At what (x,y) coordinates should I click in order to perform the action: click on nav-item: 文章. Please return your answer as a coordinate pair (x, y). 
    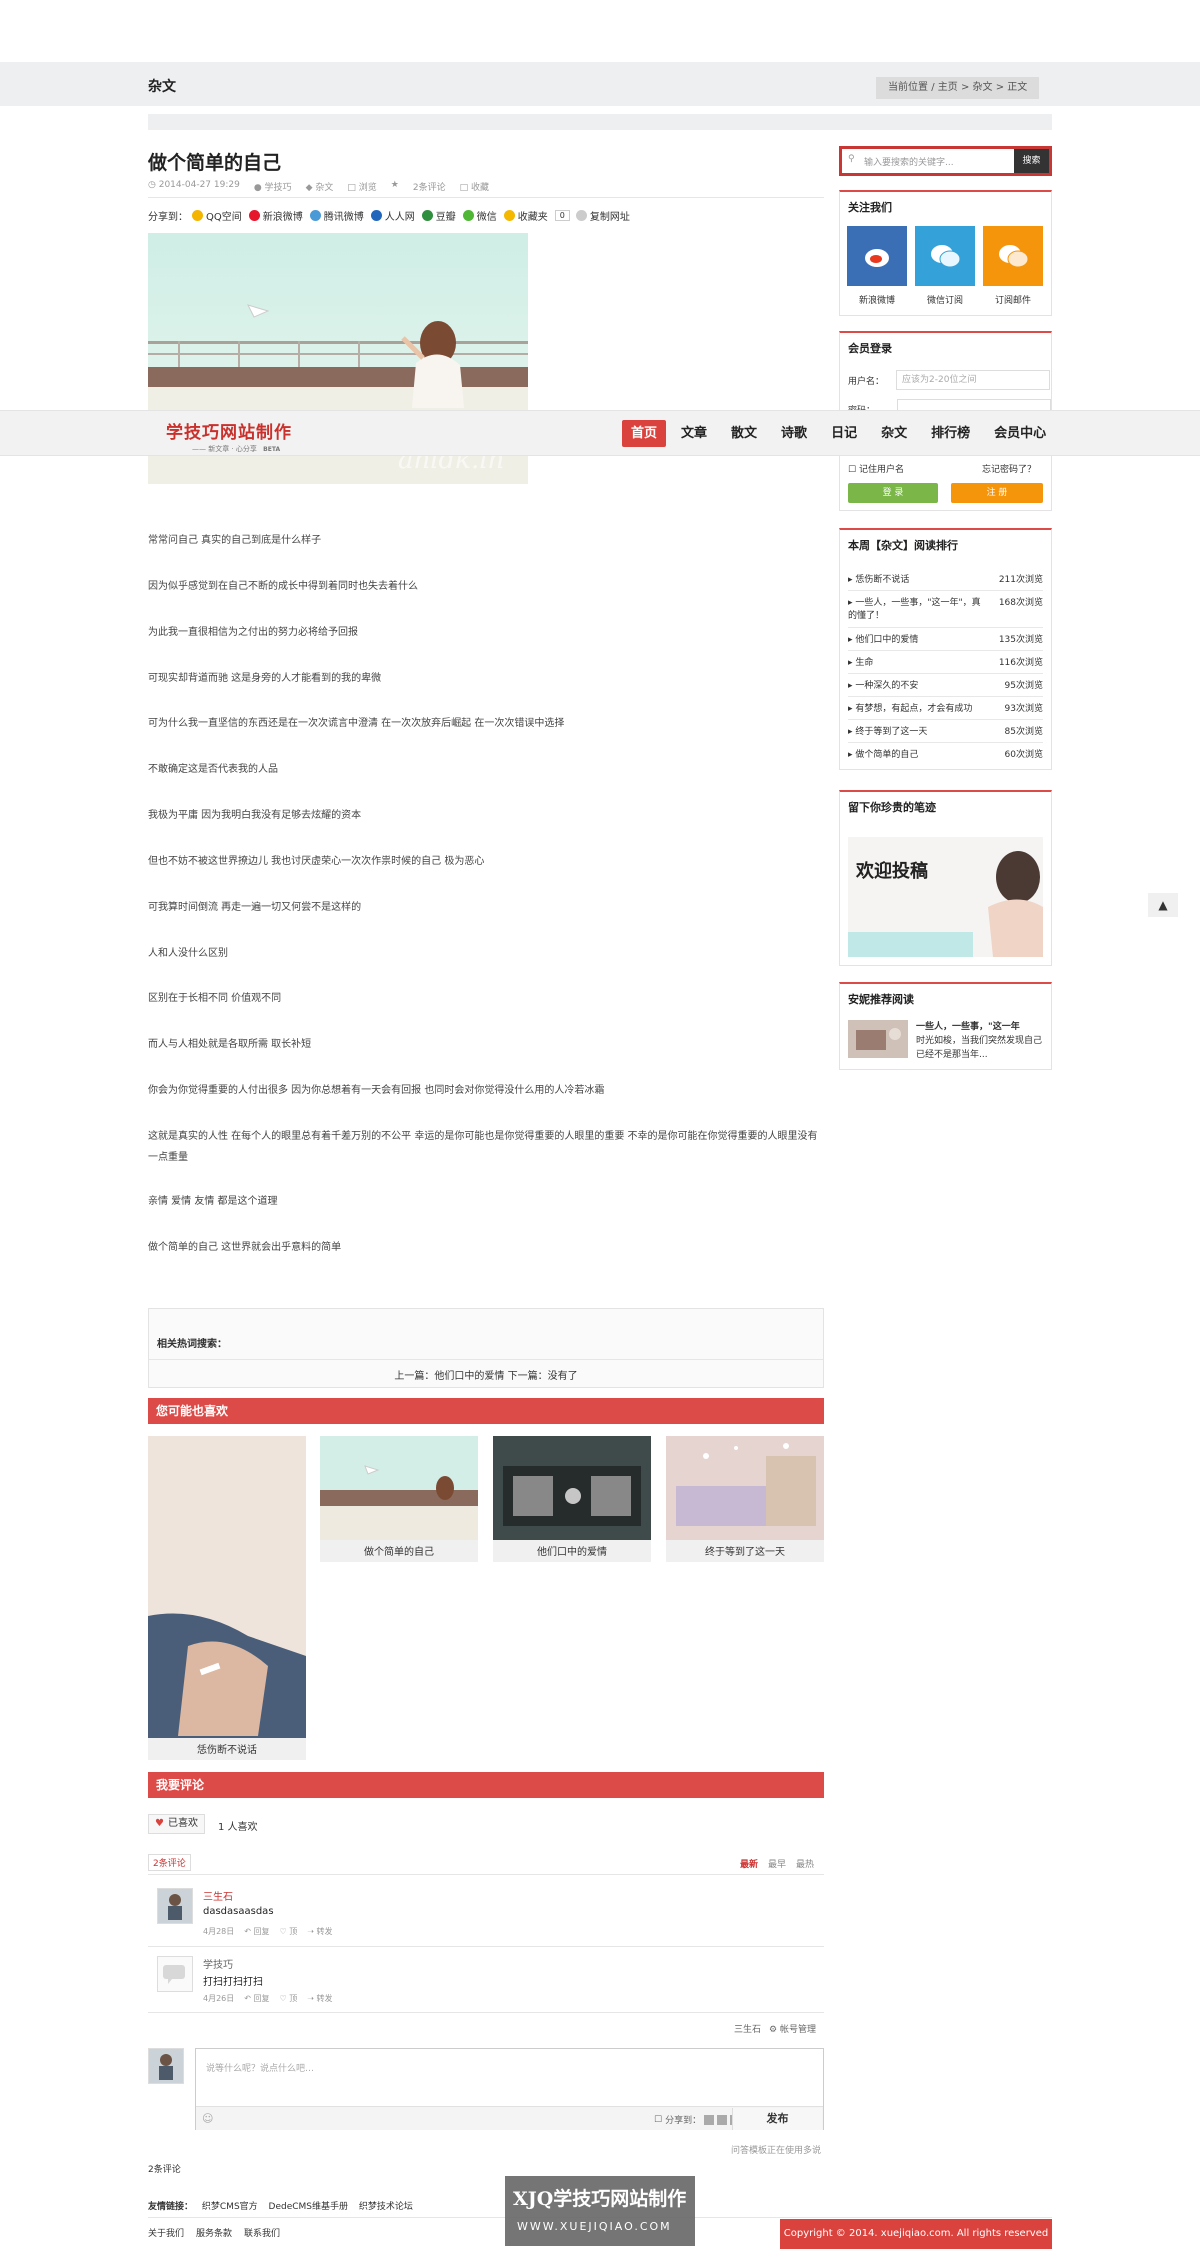
    Looking at the image, I should click on (694, 433).